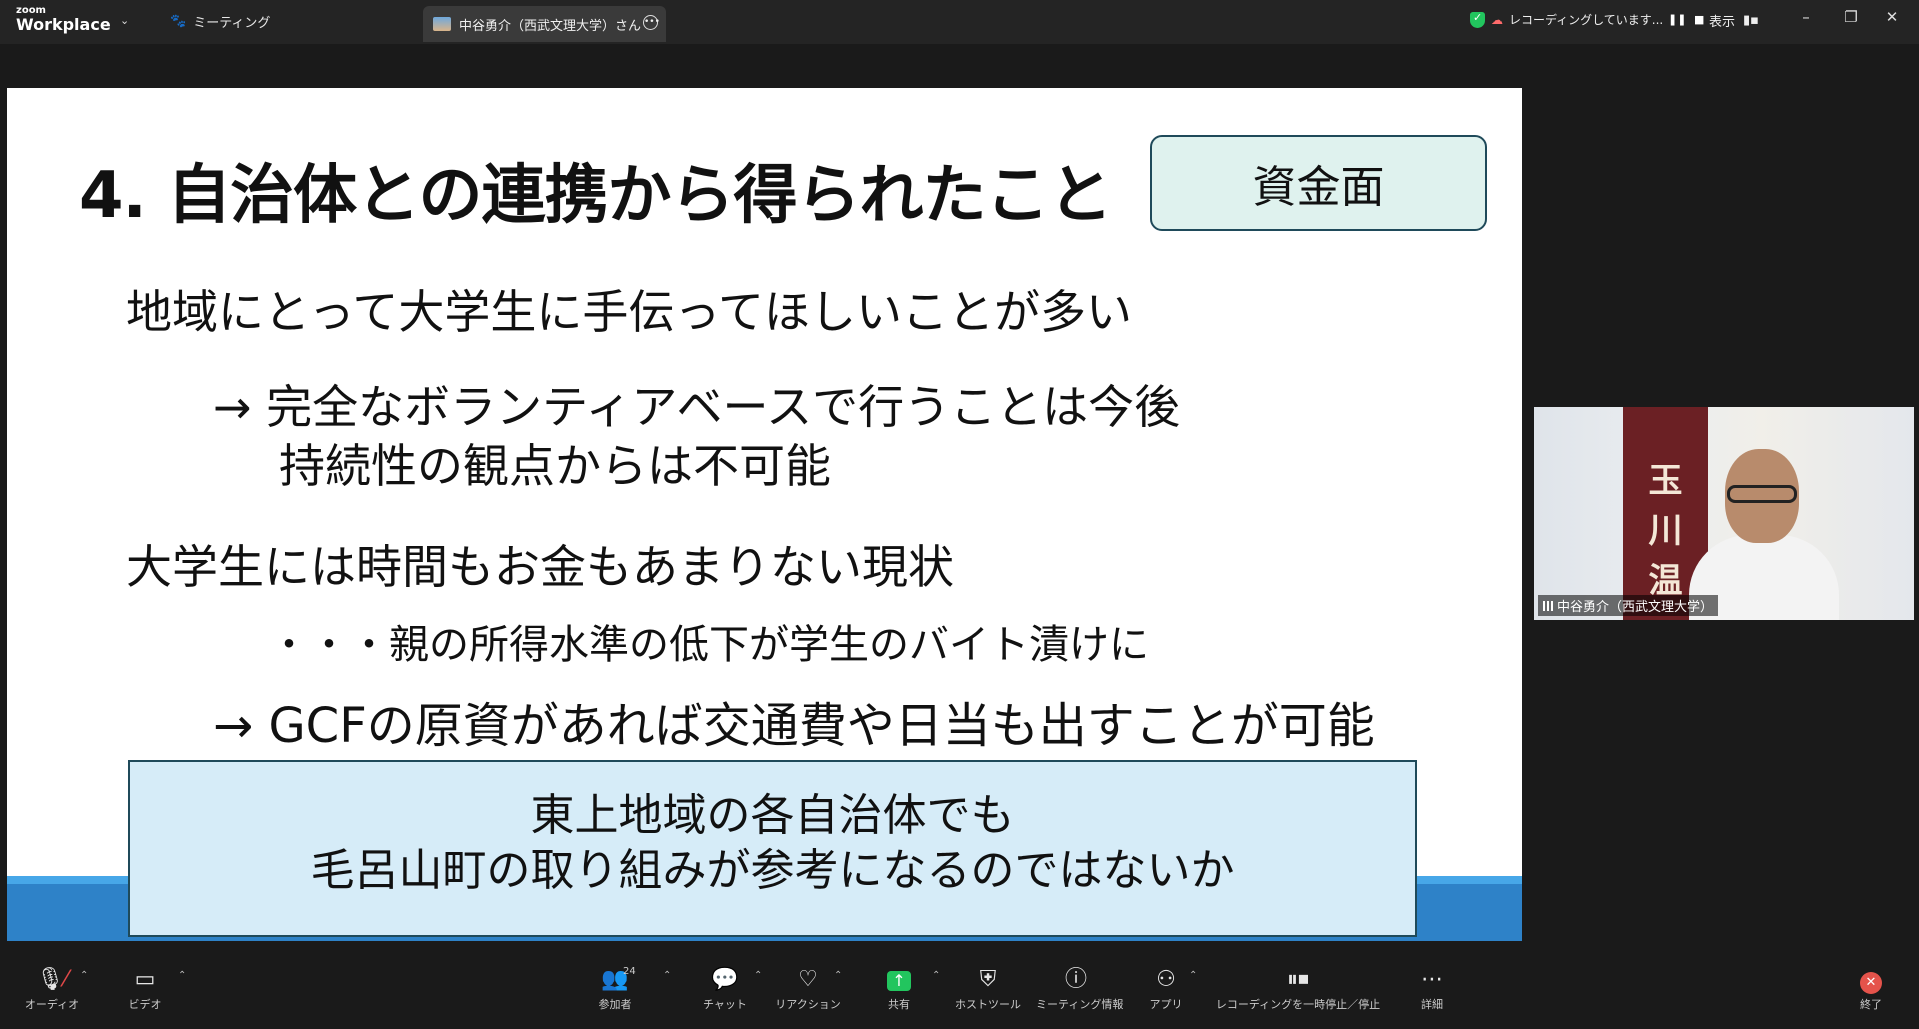 The width and height of the screenshot is (1919, 1029). What do you see at coordinates (1724, 513) in the screenshot?
I see `participant-video-tile: 玉 川 温 中谷勇介（西武文理大学）` at bounding box center [1724, 513].